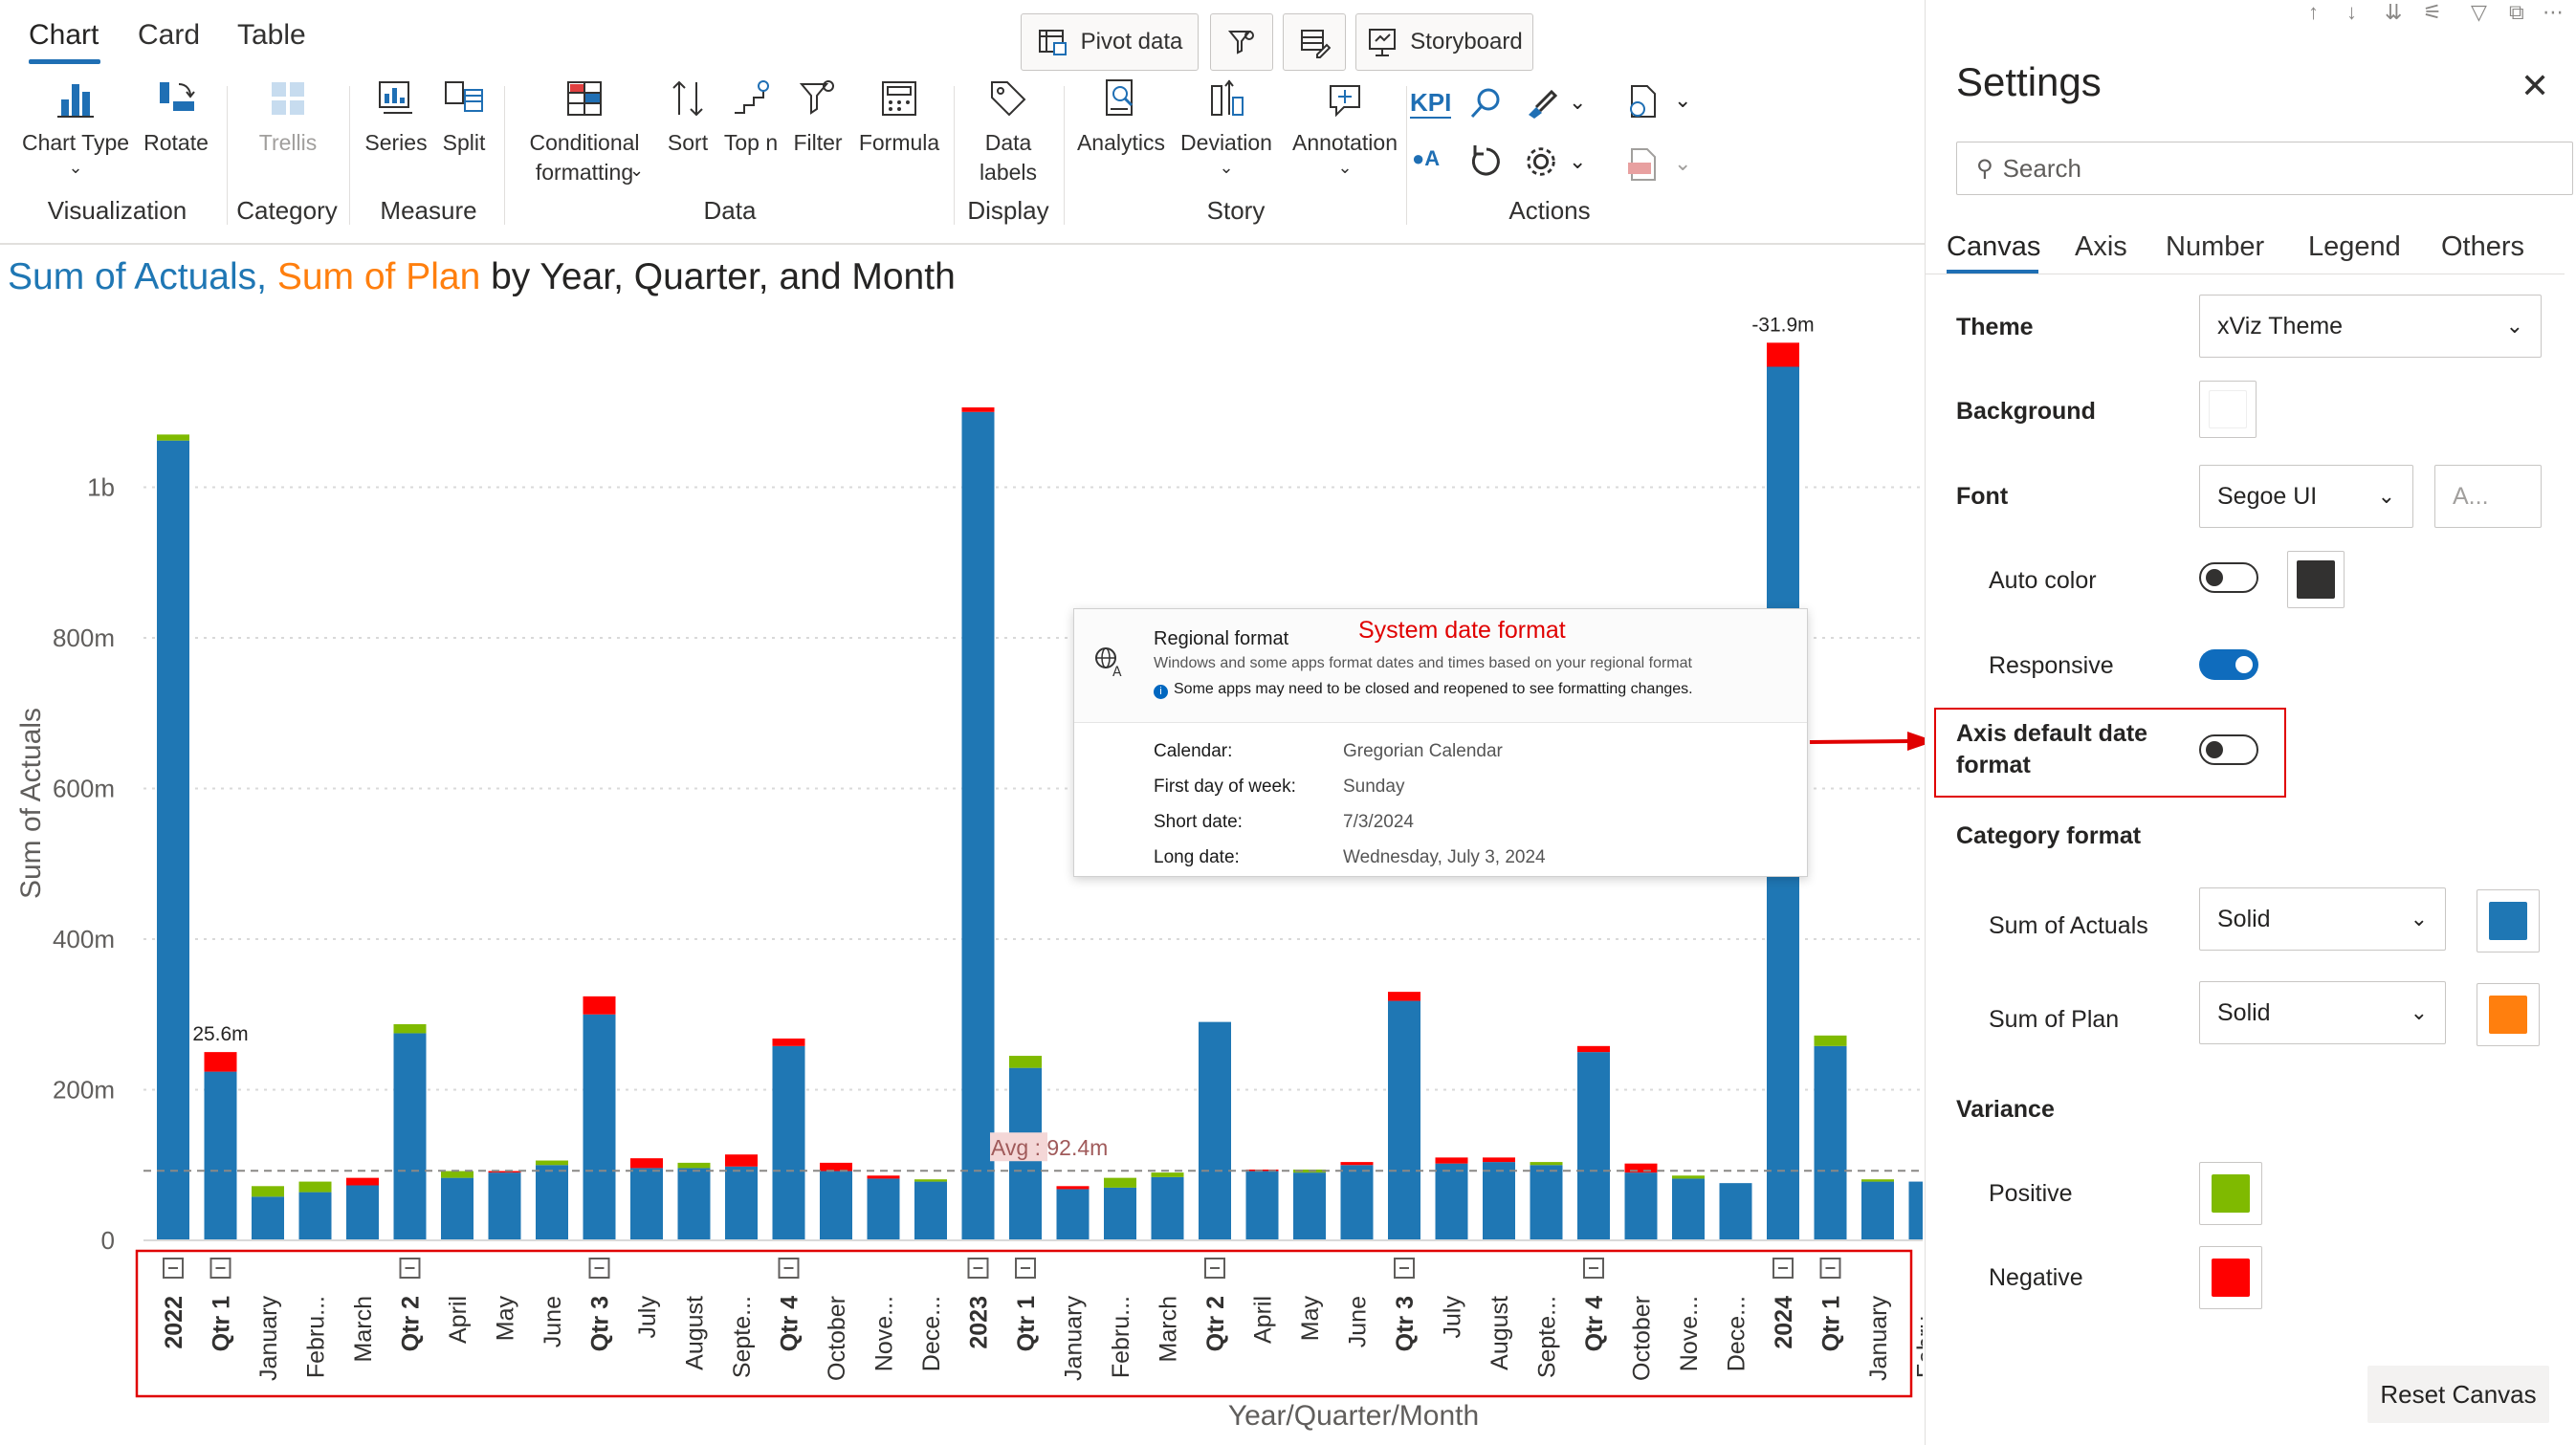 This screenshot has width=2576, height=1445. Describe the element at coordinates (1642, 1339) in the screenshot. I see `x-category-label: October` at that location.